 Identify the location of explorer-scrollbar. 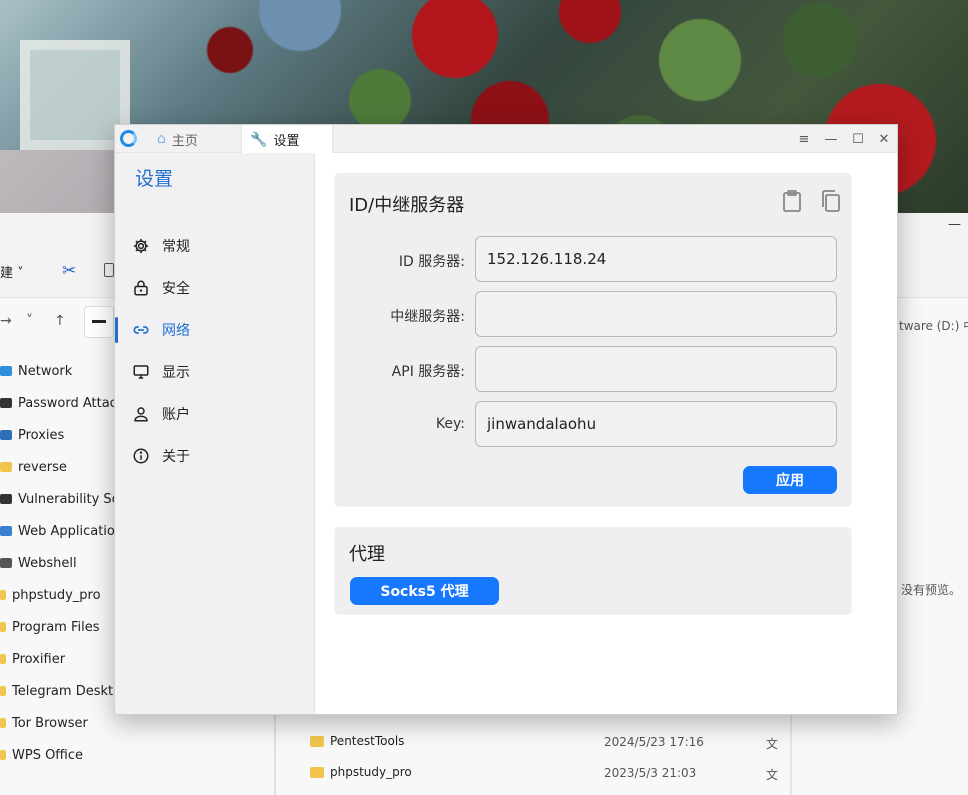
(791, 754).